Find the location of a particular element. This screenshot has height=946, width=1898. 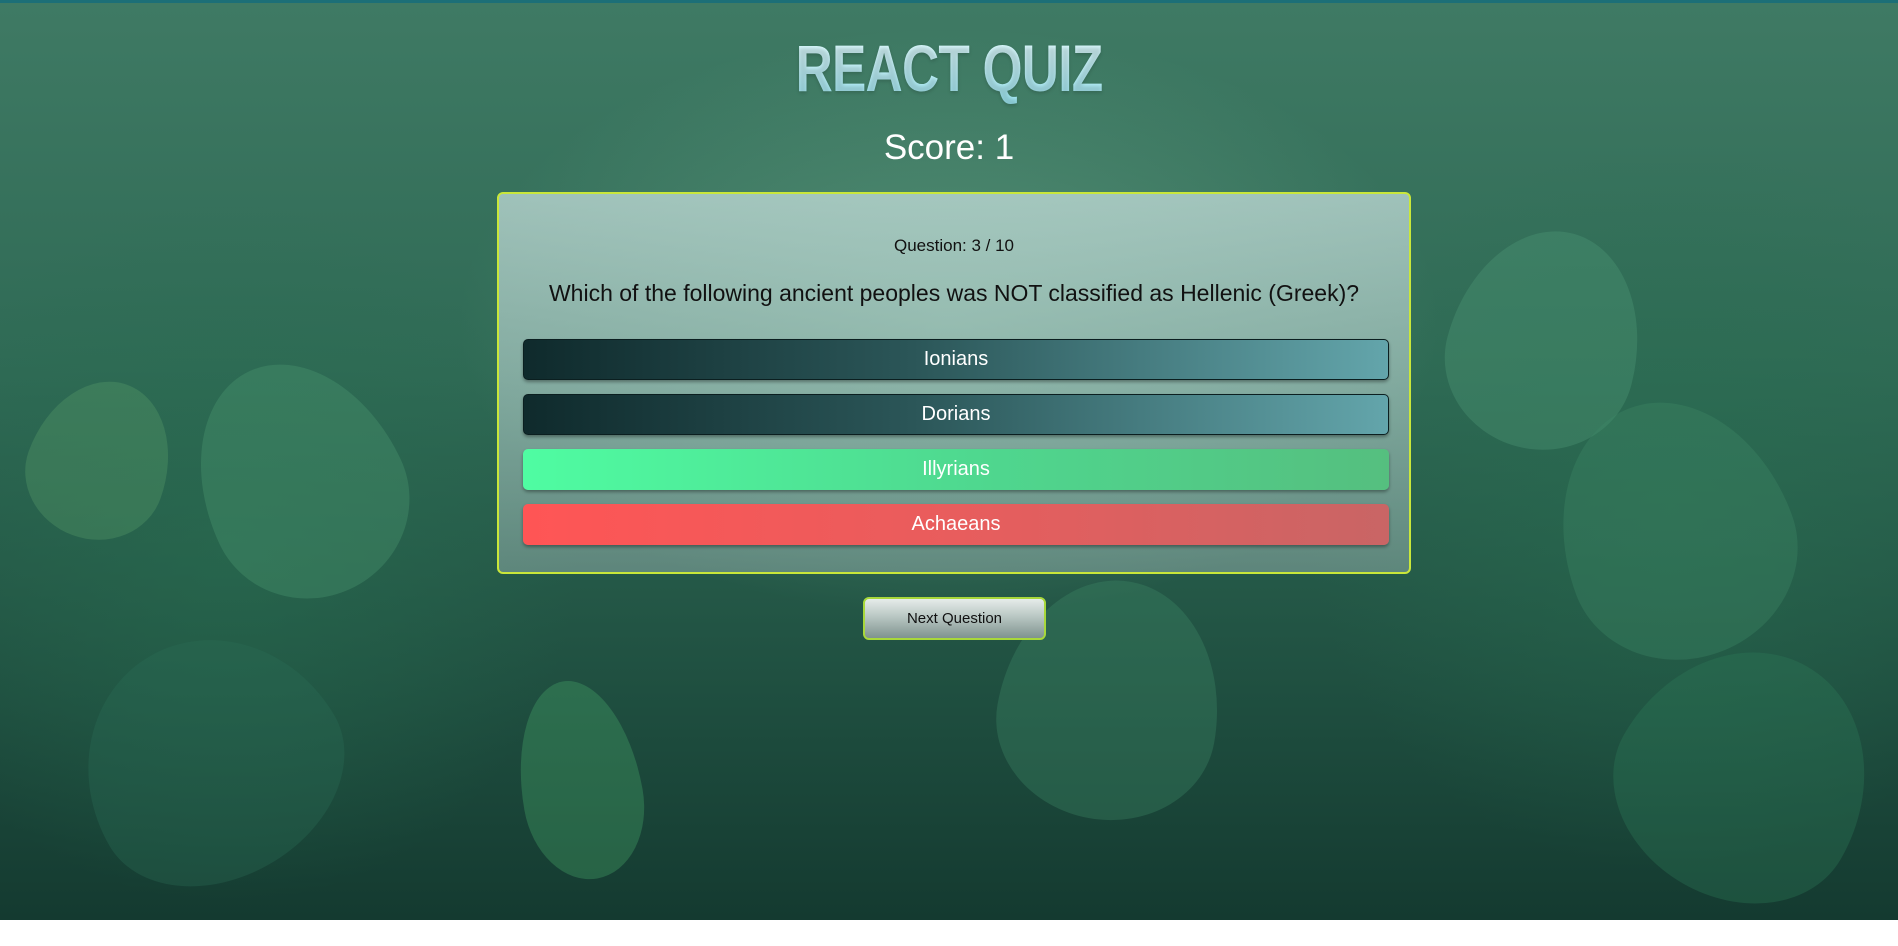

answer-option-dorians: Dorians is located at coordinates (956, 414).